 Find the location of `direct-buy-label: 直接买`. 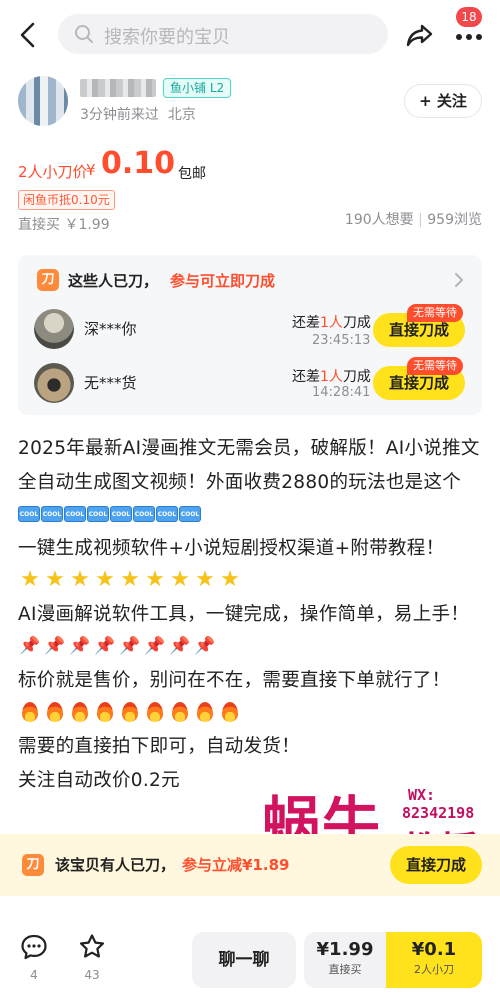

direct-buy-label: 直接买 is located at coordinates (345, 969).